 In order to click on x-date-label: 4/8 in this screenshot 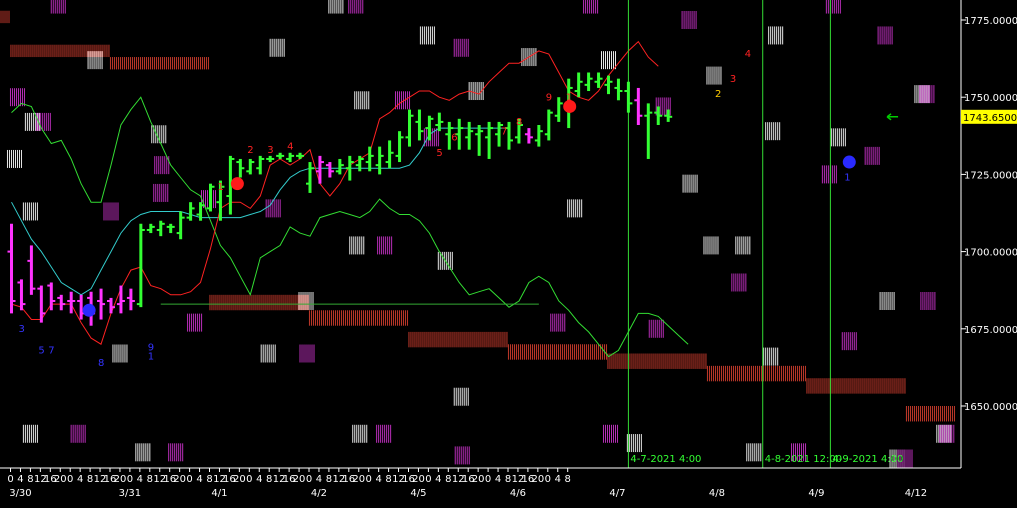, I will do `click(717, 493)`.